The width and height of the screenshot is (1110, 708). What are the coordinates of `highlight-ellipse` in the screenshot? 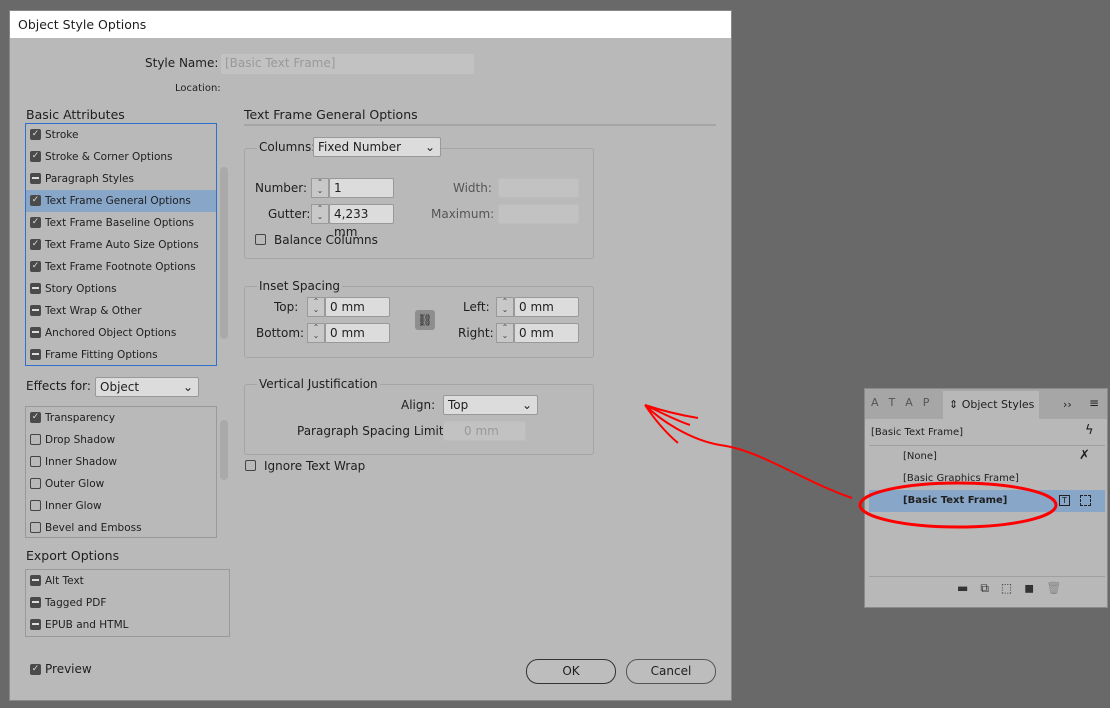 It's located at (958, 505).